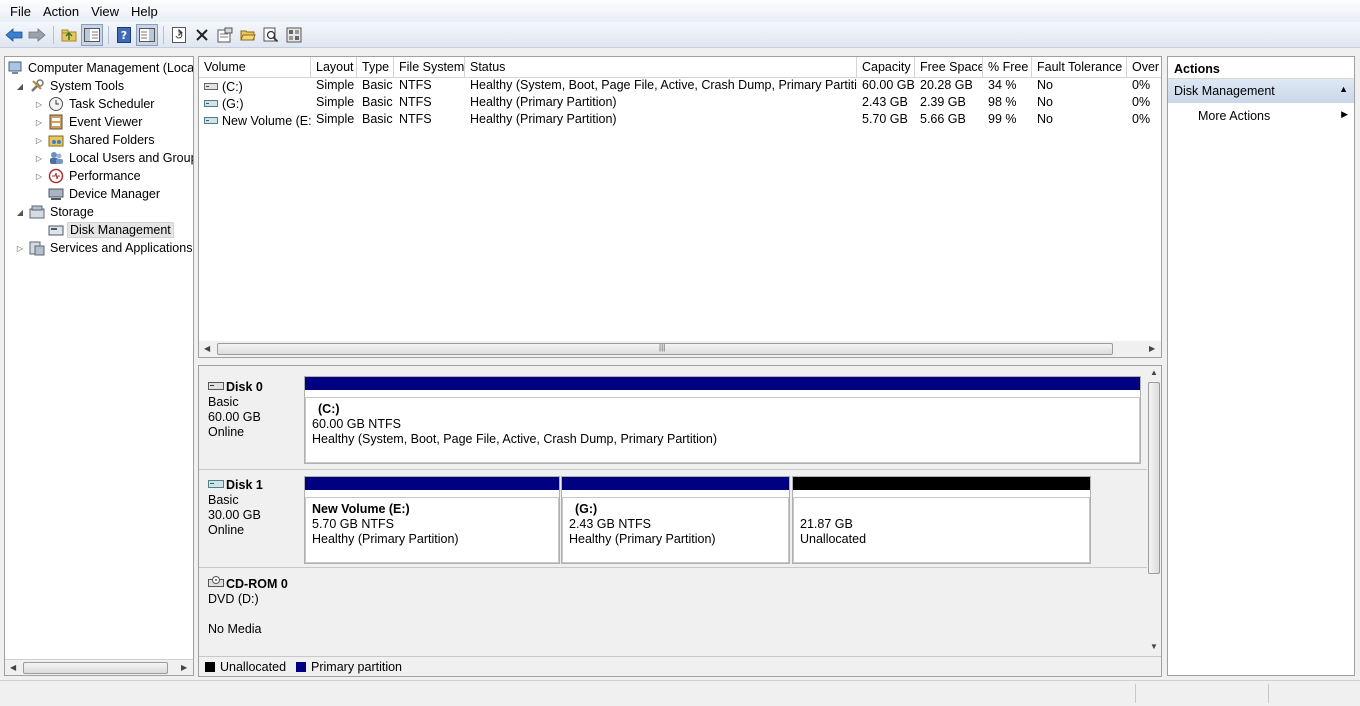 Image resolution: width=1360 pixels, height=706 pixels. Describe the element at coordinates (1343, 89) in the screenshot. I see `collapse-up-icon: ▲` at that location.